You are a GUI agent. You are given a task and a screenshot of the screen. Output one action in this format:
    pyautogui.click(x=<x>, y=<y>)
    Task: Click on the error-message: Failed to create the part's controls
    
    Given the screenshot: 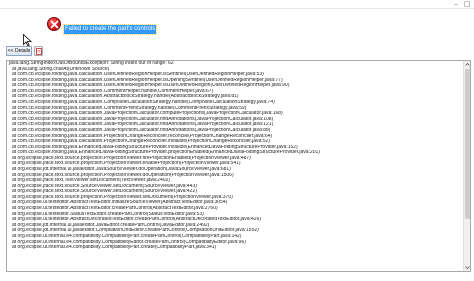 What is the action you would take?
    pyautogui.click(x=110, y=29)
    